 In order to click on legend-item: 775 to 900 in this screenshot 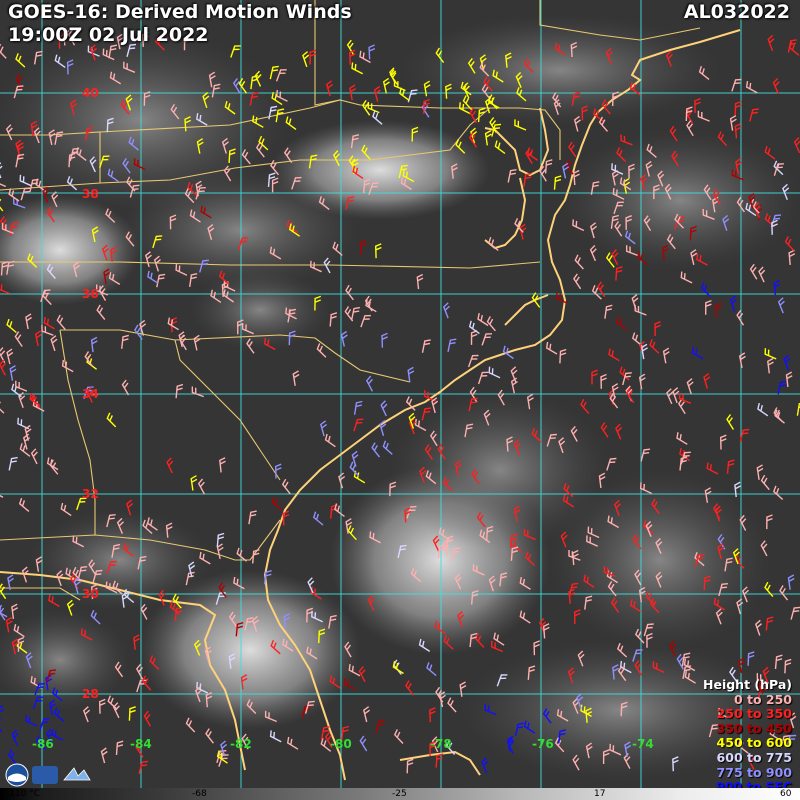, I will do `click(754, 772)`.